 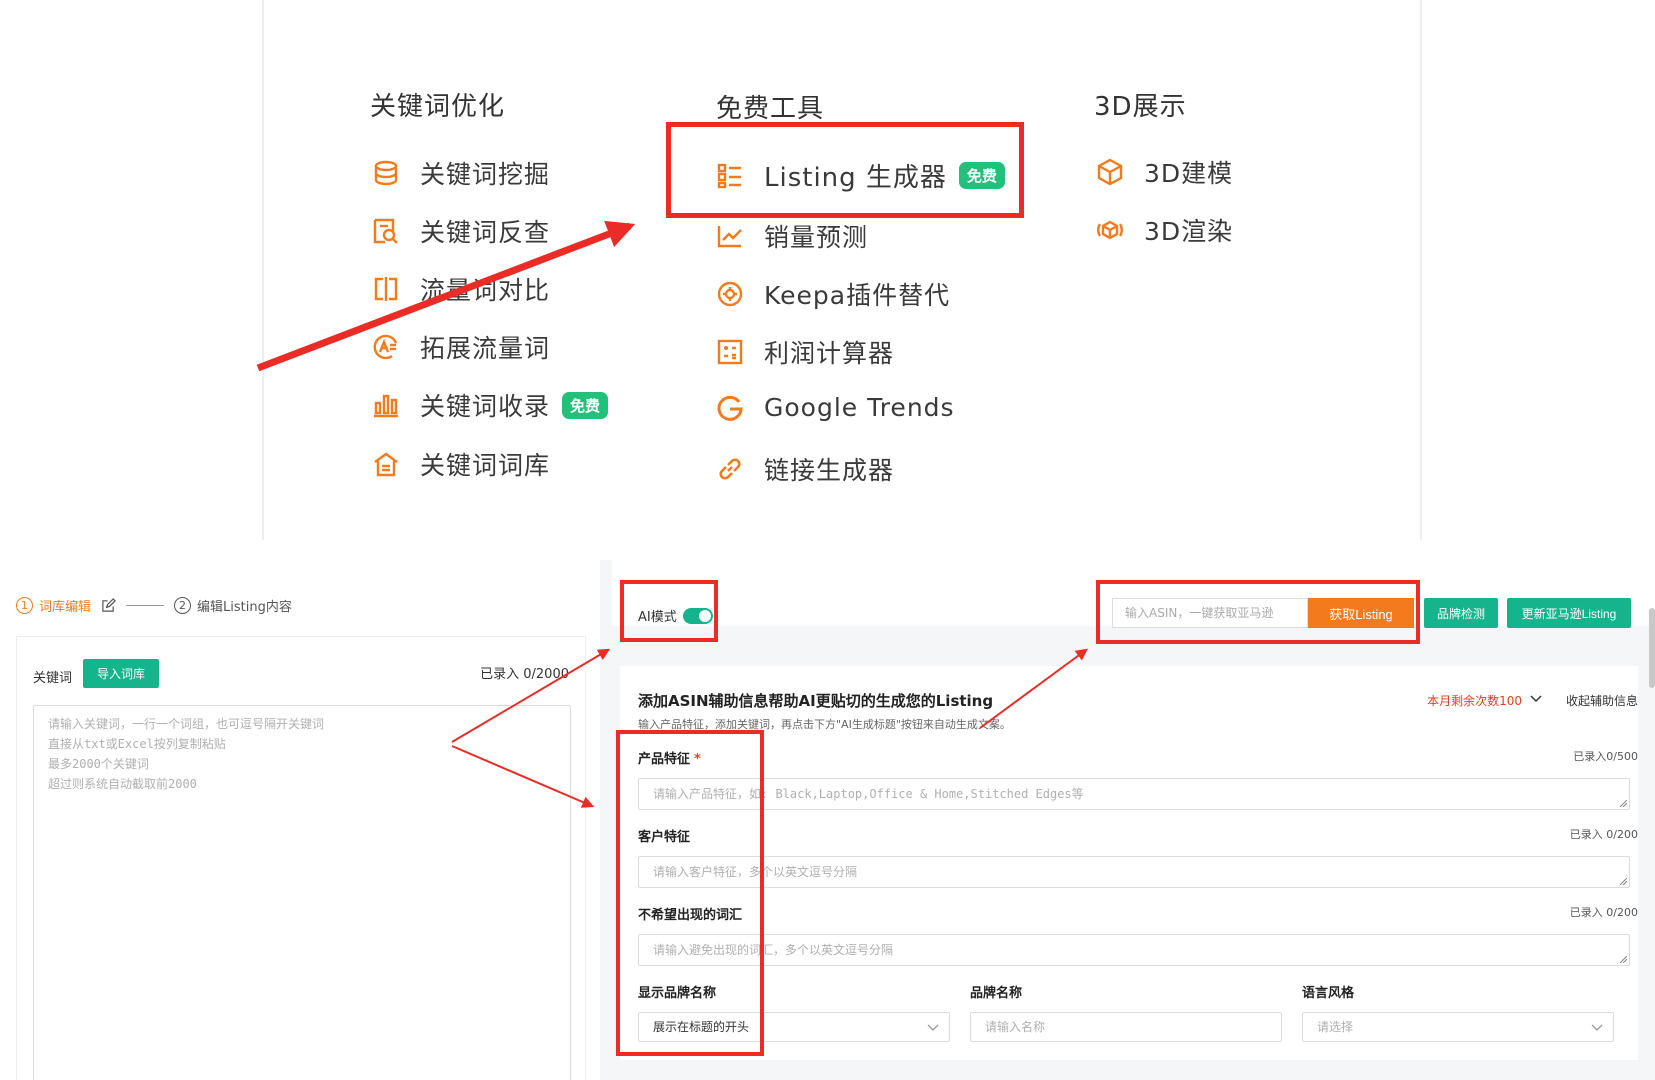 I want to click on brand-name-placeholder: 请输入名称, so click(x=1015, y=1027).